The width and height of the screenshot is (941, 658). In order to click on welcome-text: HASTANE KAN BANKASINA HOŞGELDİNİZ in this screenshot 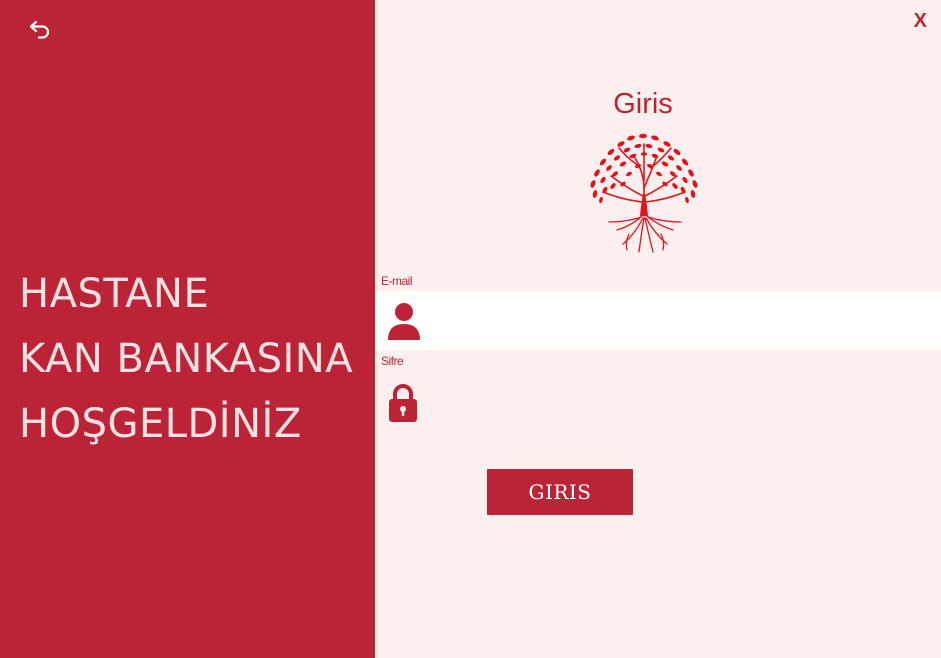, I will do `click(186, 359)`.